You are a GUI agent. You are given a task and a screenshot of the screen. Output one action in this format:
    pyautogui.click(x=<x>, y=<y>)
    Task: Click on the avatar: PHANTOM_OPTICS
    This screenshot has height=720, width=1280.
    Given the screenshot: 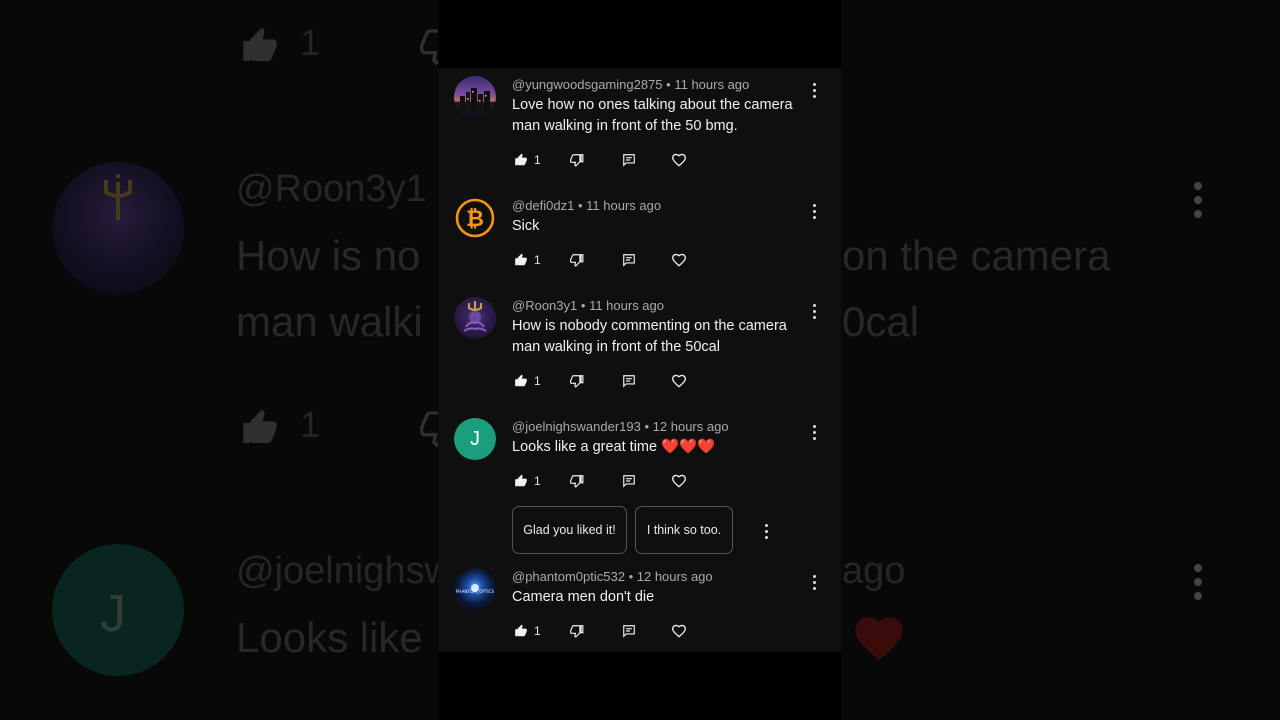 What is the action you would take?
    pyautogui.click(x=475, y=589)
    